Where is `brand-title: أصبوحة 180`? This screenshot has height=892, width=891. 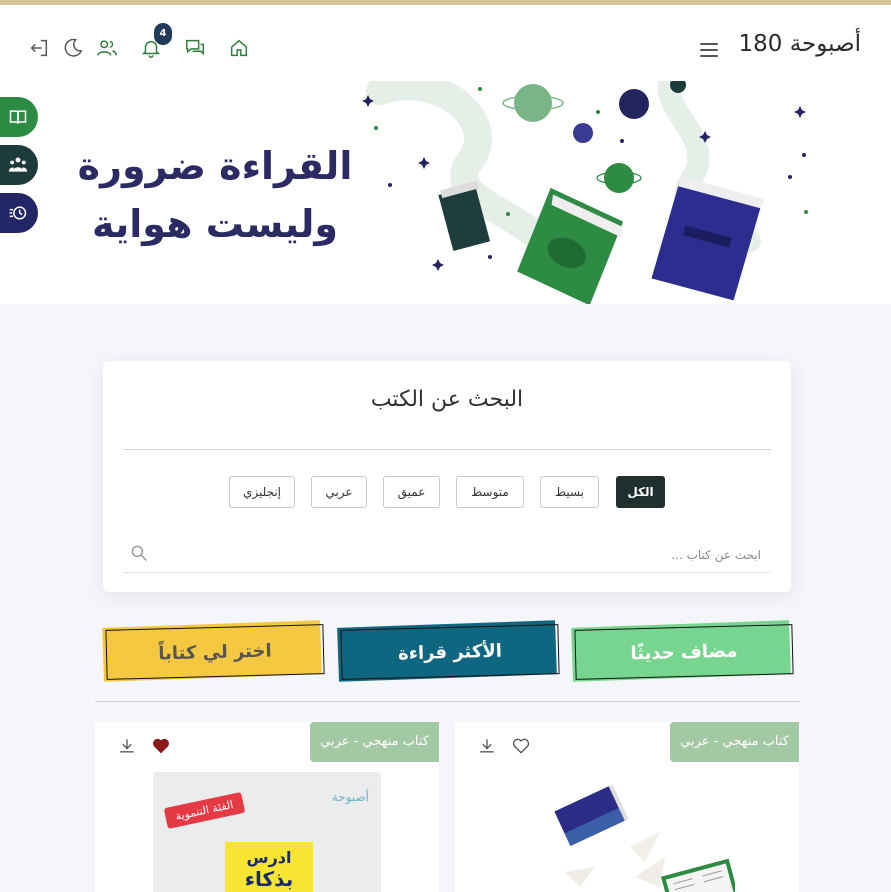 brand-title: أصبوحة 180 is located at coordinates (799, 44).